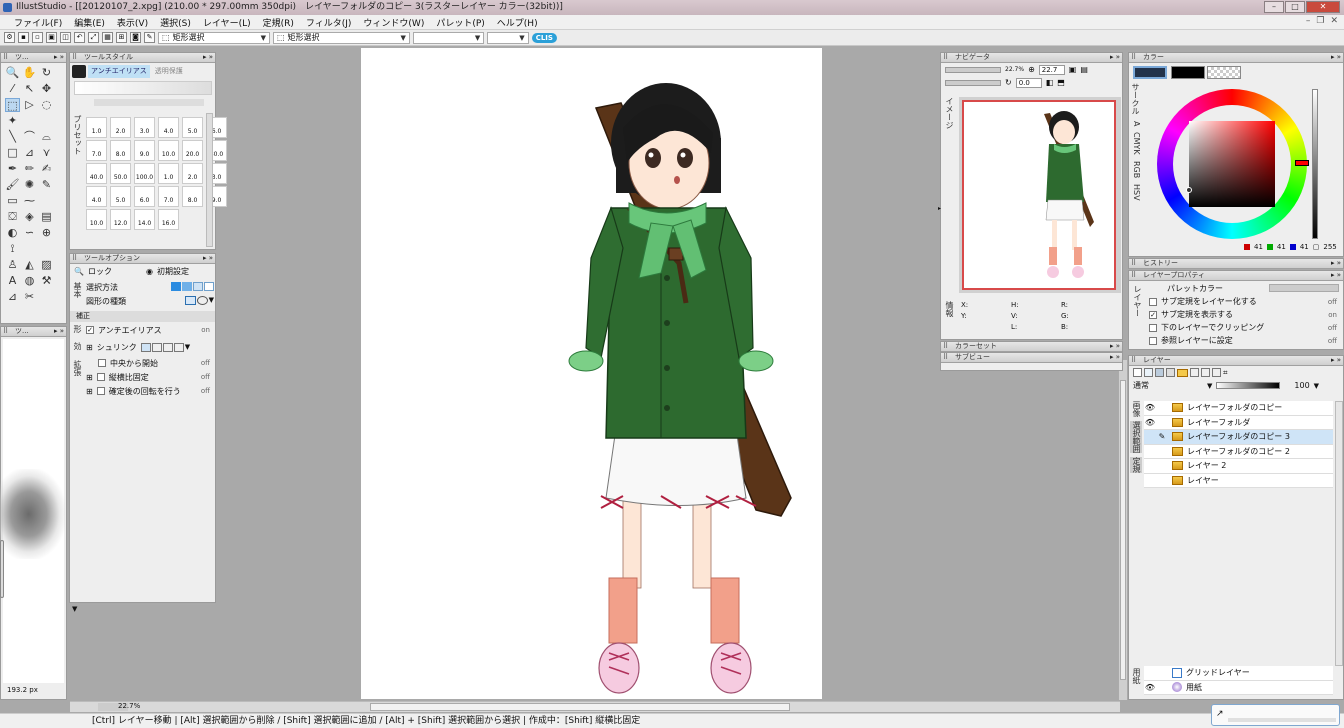 The image size is (1344, 728). Describe the element at coordinates (12, 137) in the screenshot. I see `line-icon: ╲` at that location.